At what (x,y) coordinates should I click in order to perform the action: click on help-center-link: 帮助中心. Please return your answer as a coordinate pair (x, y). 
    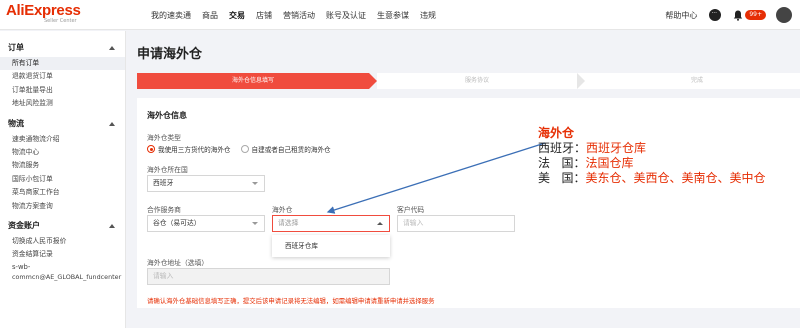
    Looking at the image, I should click on (681, 15).